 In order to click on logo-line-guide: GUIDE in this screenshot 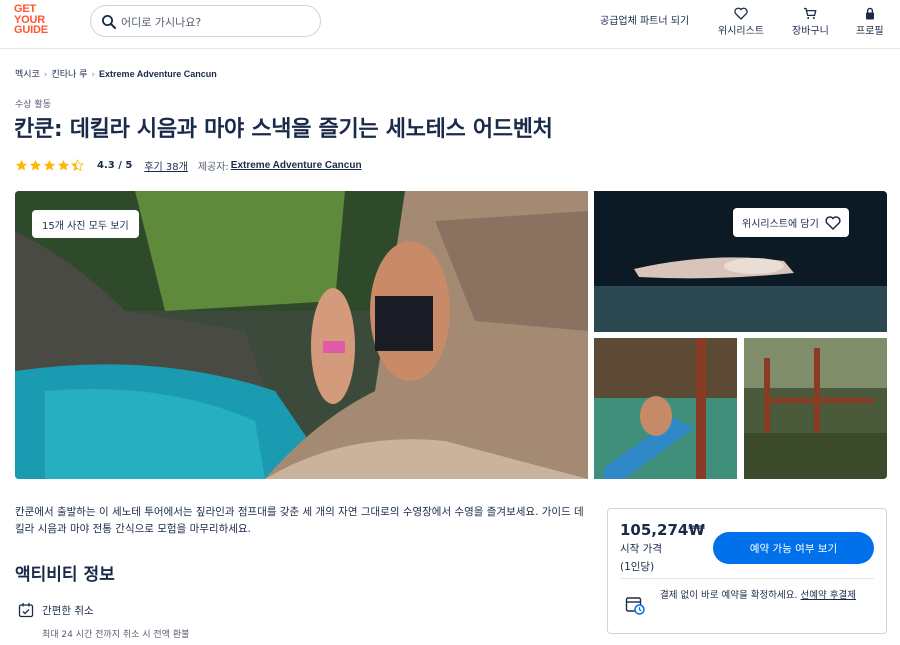, I will do `click(31, 30)`.